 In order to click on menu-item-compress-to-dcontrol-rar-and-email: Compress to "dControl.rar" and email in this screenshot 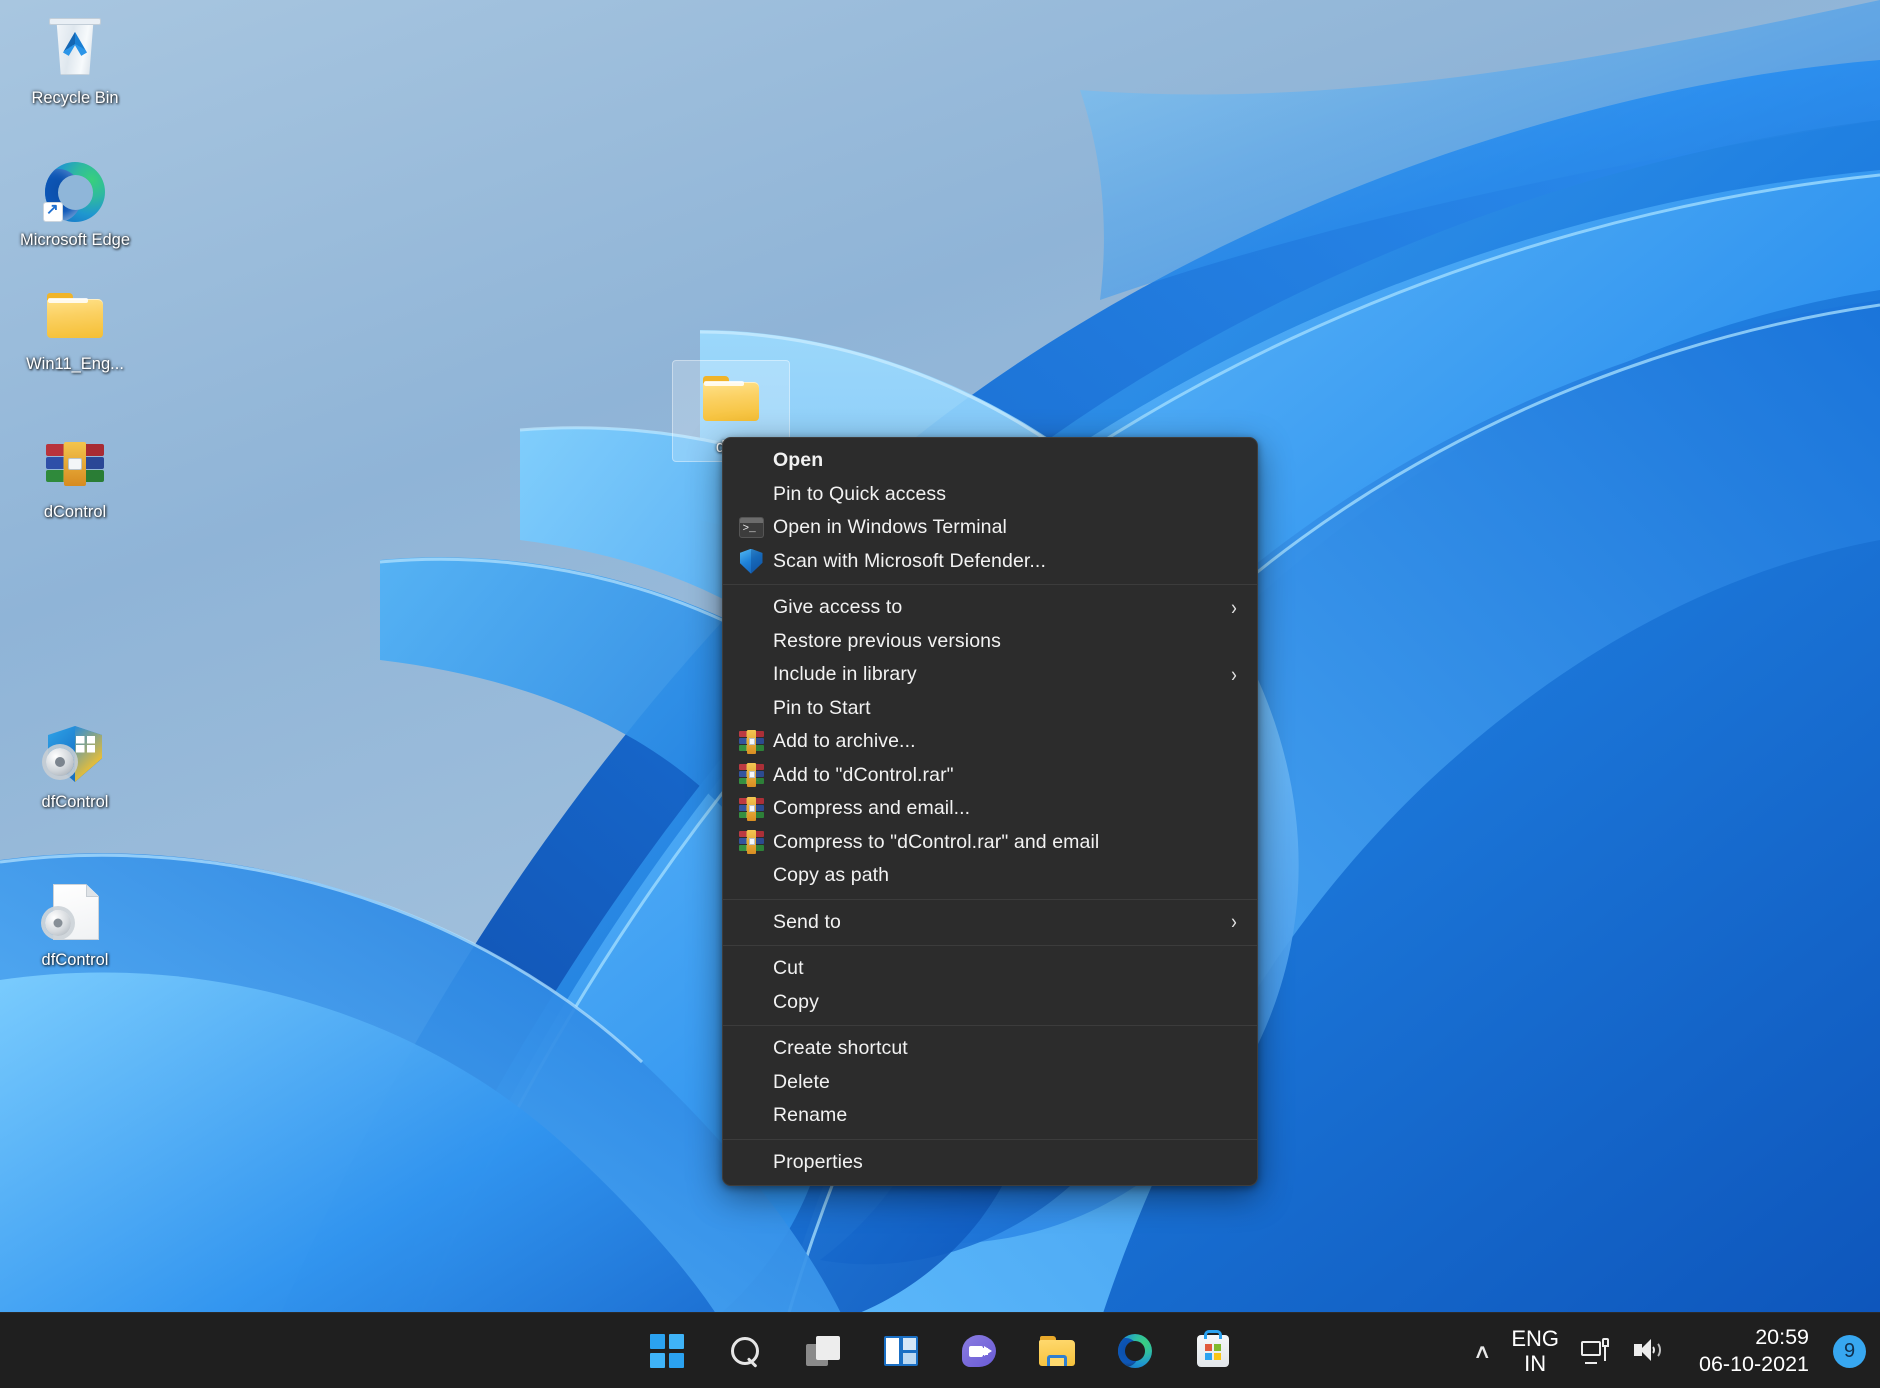, I will do `click(990, 843)`.